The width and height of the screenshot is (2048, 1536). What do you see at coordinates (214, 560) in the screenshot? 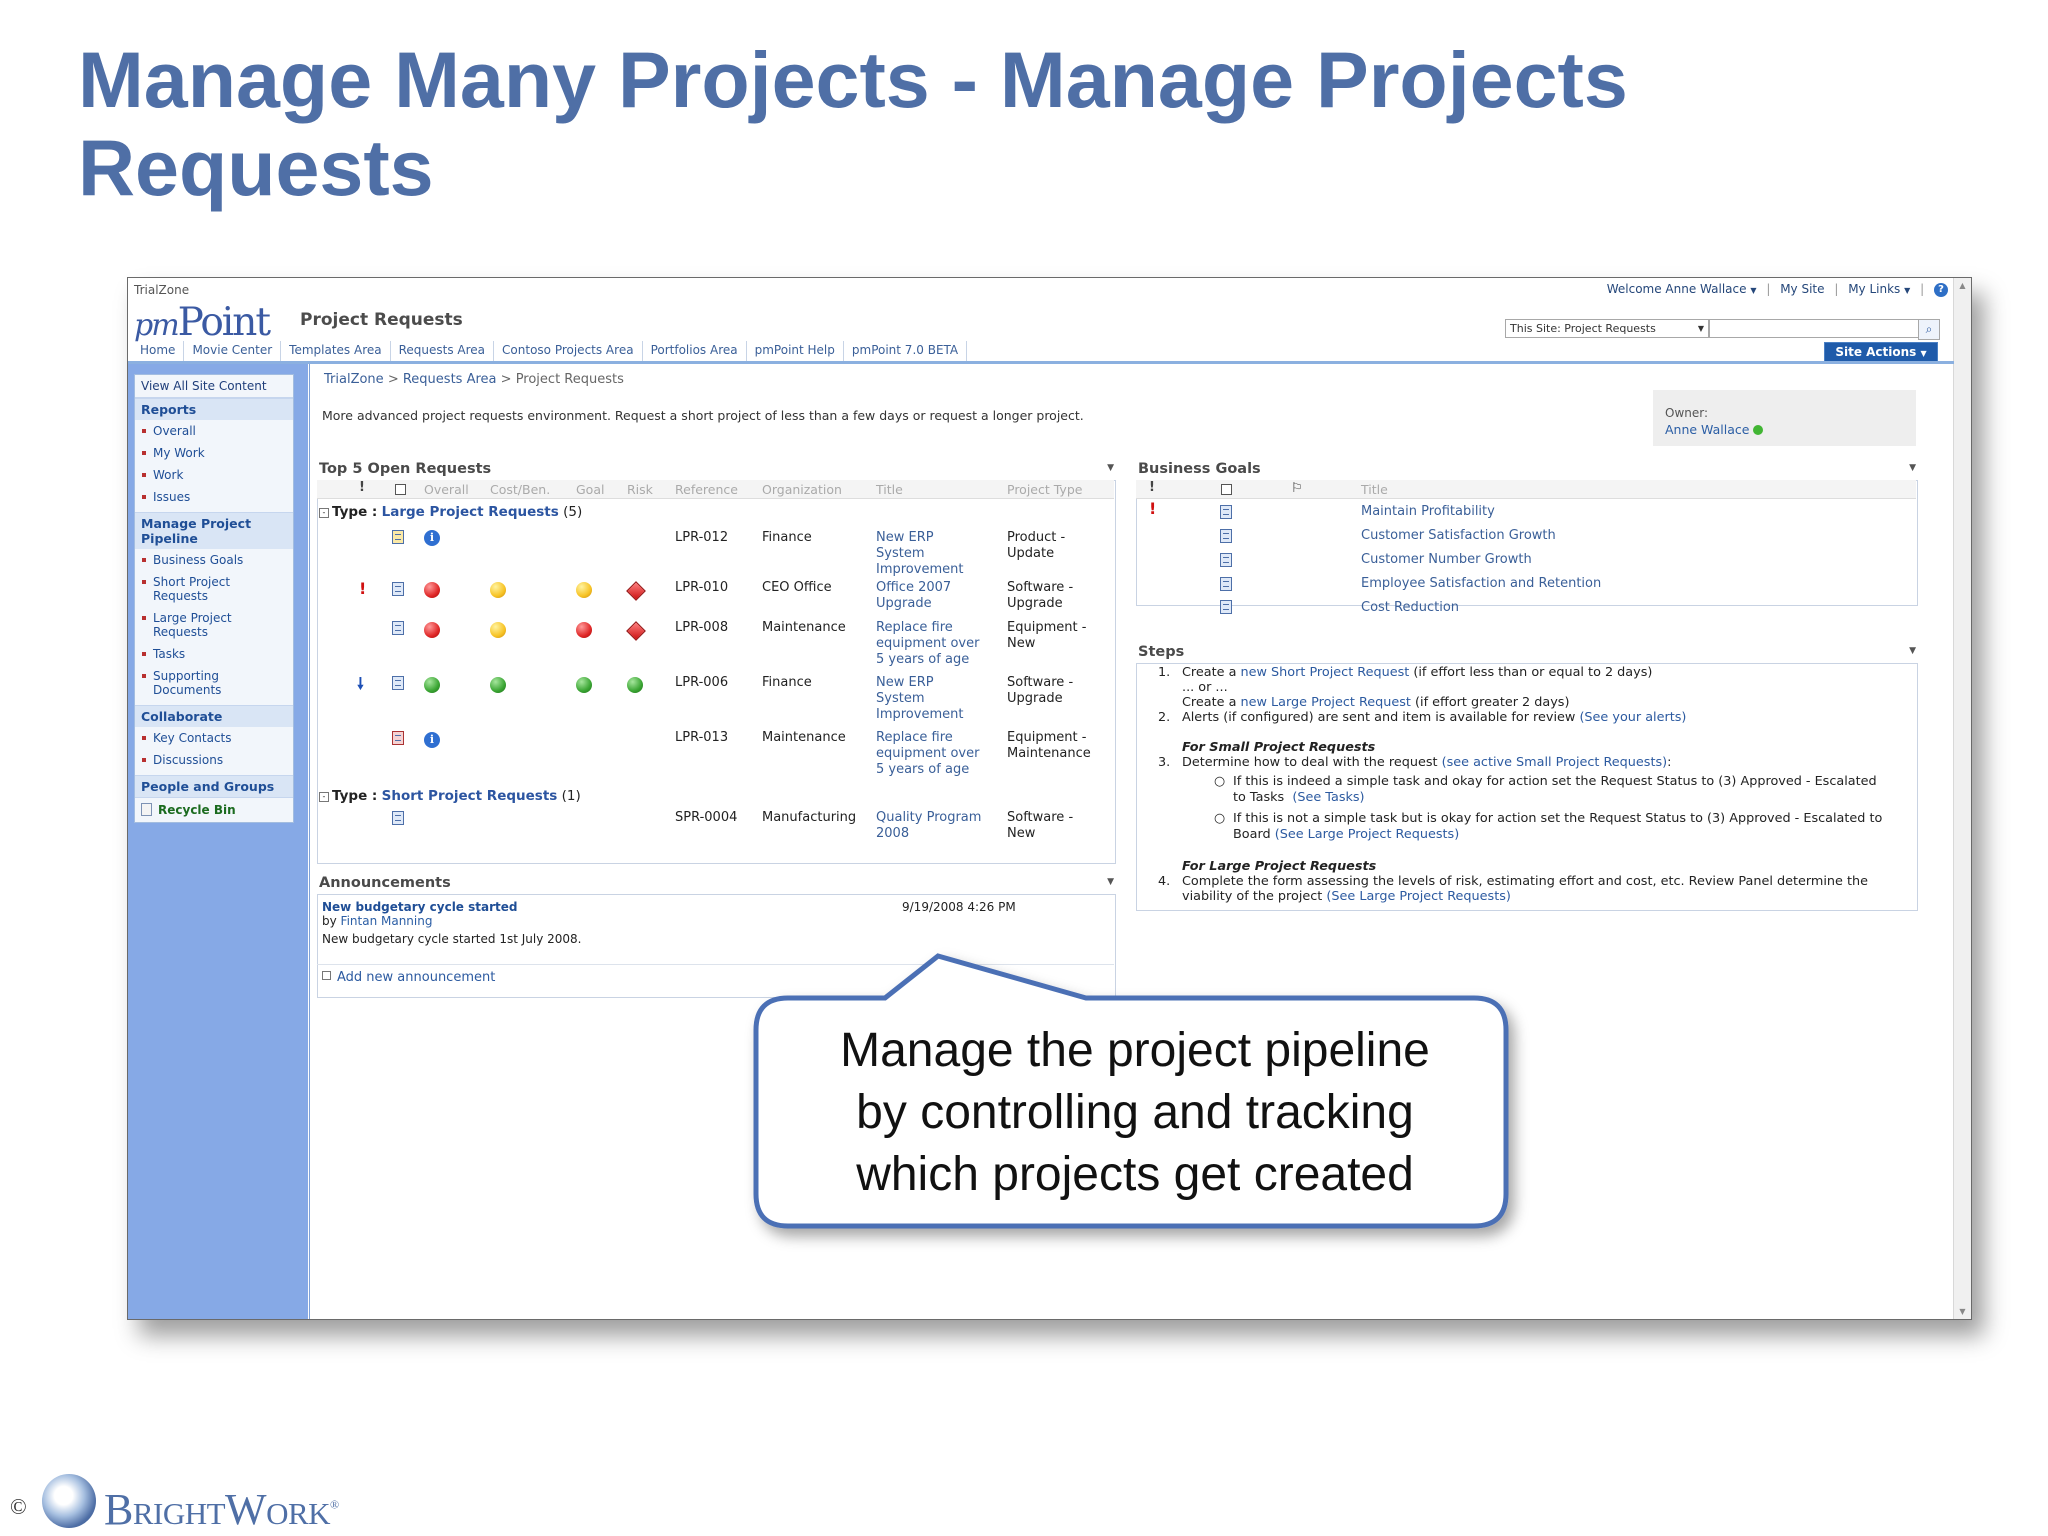
I see `ql-item-business-goals: Business Goals` at bounding box center [214, 560].